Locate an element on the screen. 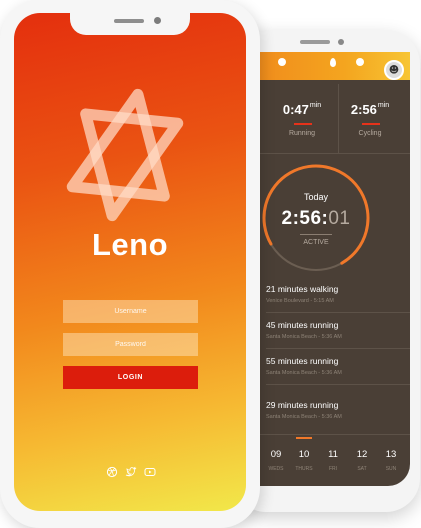 The width and height of the screenshot is (421, 528). day-selector: 09 WEDS 10 THURS 11 FRI 12 SAT 13 SUN is located at coordinates (329, 460).